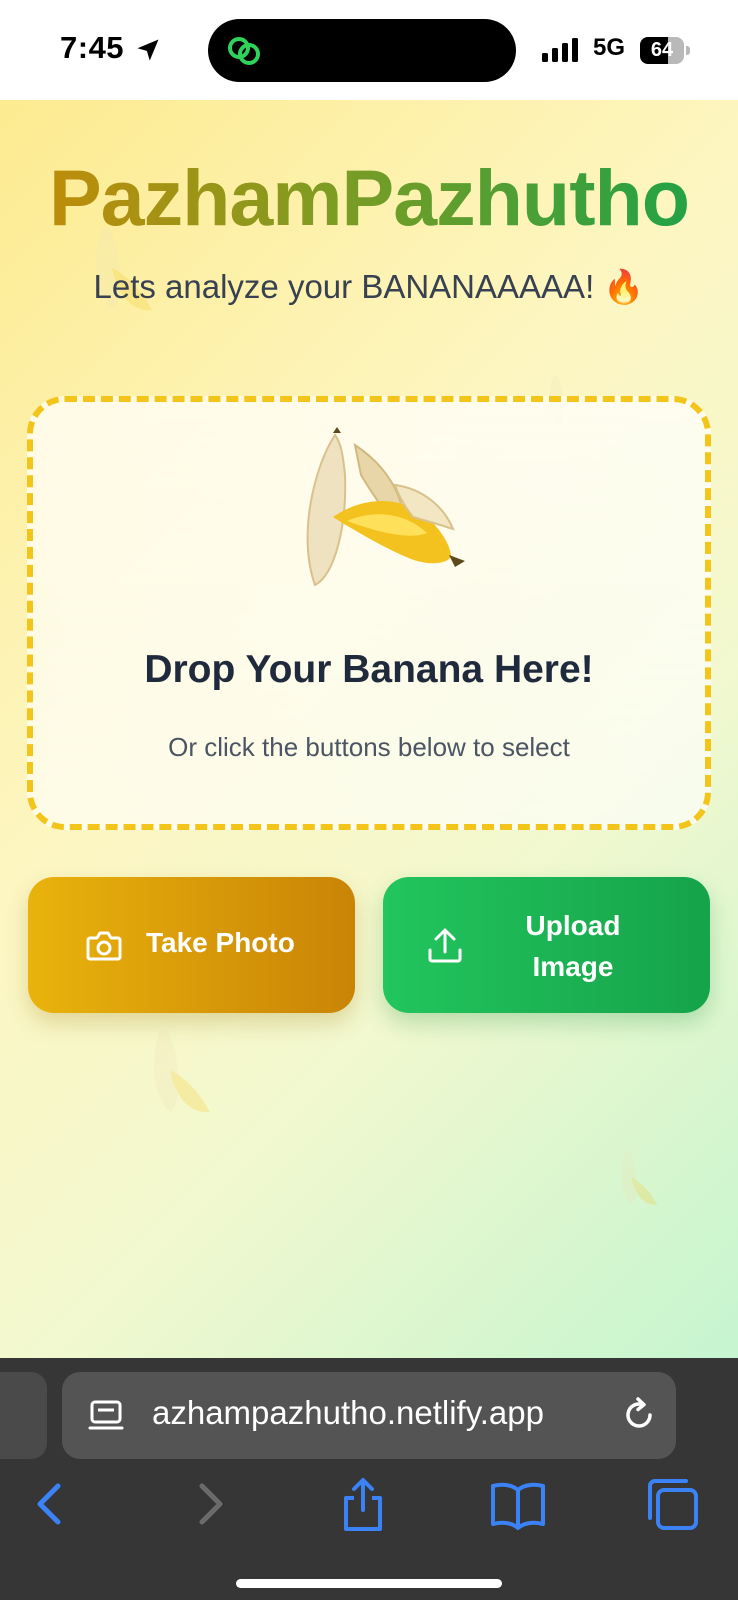  What do you see at coordinates (639, 1415) in the screenshot?
I see `reload-icon` at bounding box center [639, 1415].